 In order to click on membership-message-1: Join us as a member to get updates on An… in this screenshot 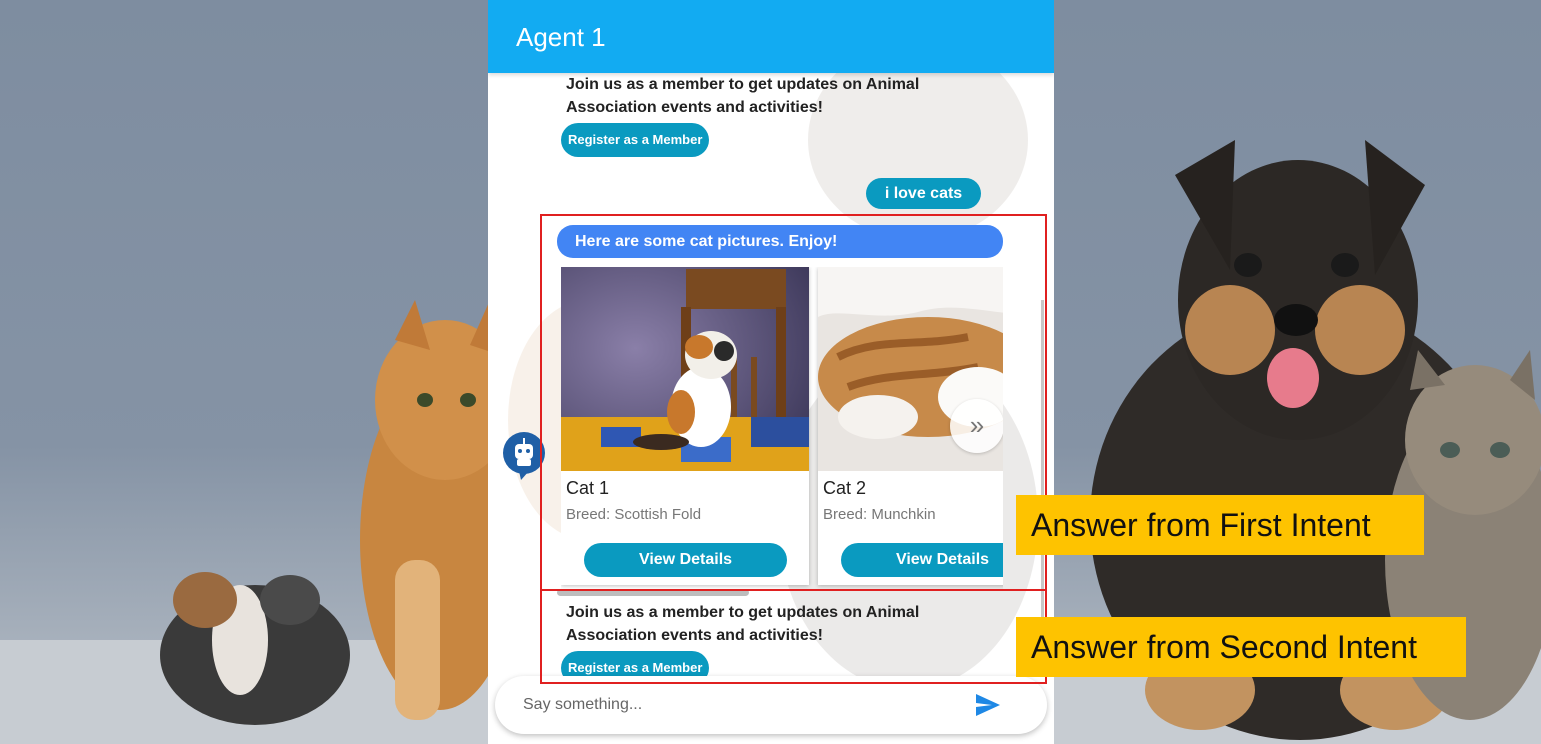, I will do `click(743, 96)`.